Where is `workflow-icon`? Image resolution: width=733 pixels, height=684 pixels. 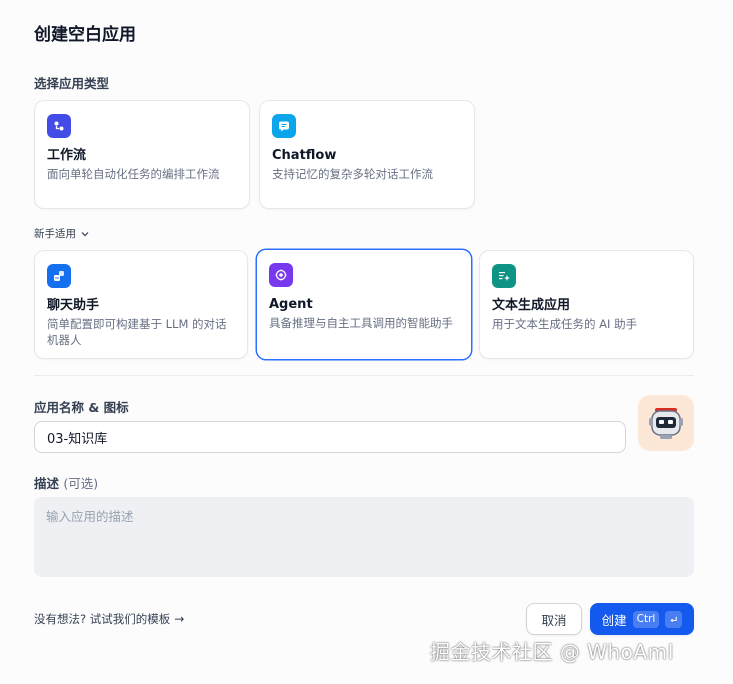 workflow-icon is located at coordinates (59, 126).